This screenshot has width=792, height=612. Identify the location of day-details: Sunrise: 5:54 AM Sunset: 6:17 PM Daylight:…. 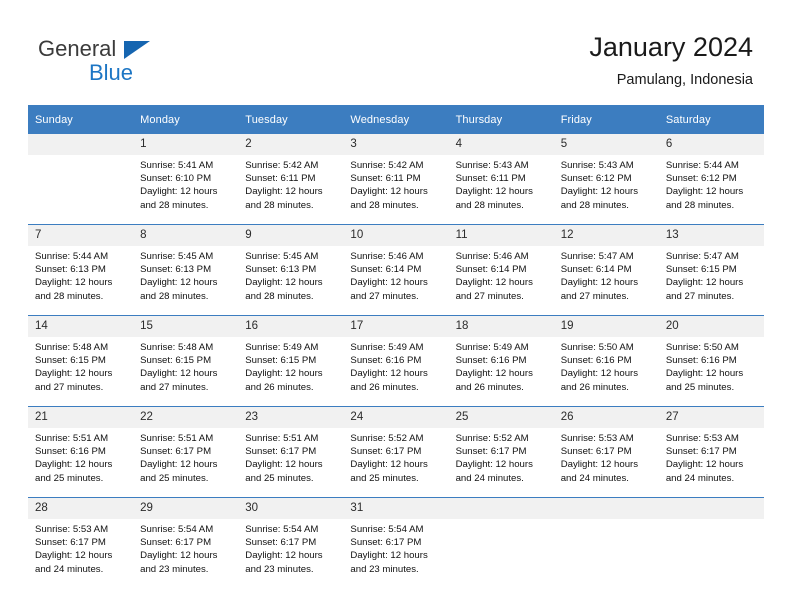
(395, 547).